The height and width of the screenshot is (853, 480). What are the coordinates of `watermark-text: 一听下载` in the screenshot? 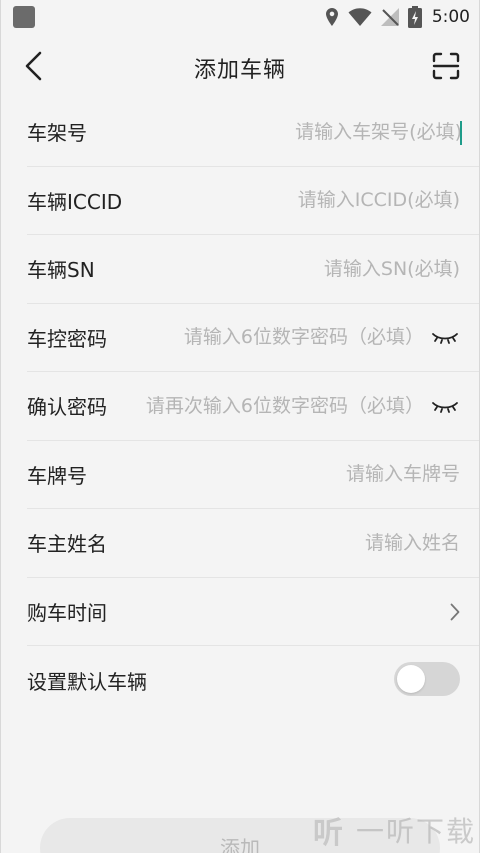 It's located at (415, 831).